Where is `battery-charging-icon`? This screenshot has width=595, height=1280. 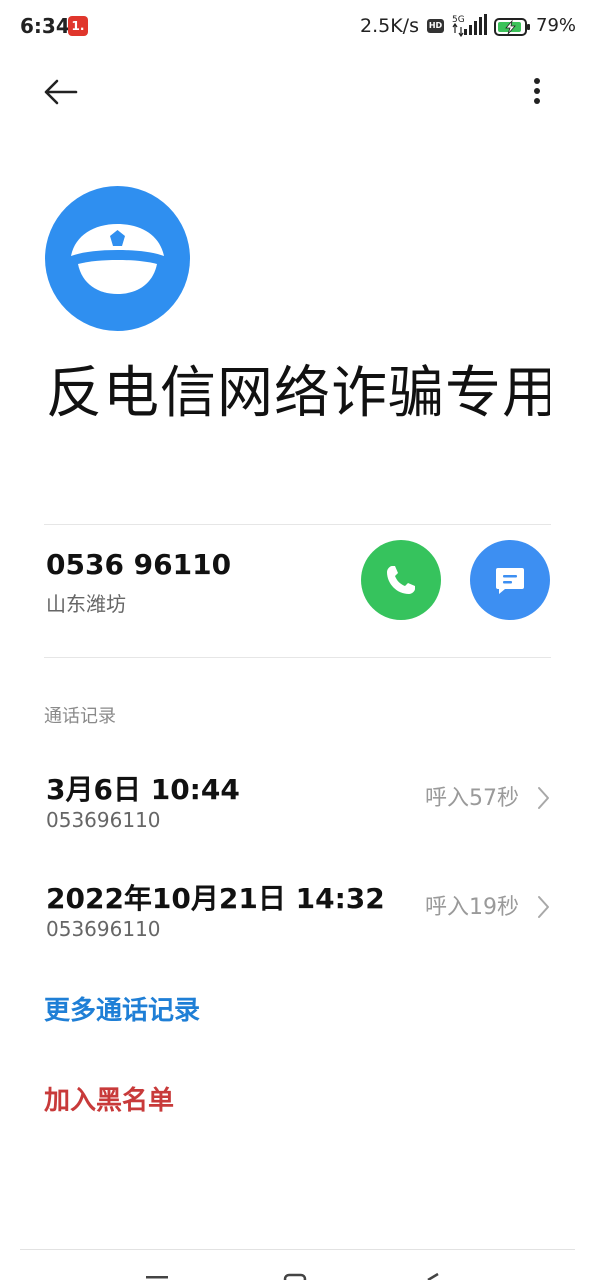 battery-charging-icon is located at coordinates (513, 29).